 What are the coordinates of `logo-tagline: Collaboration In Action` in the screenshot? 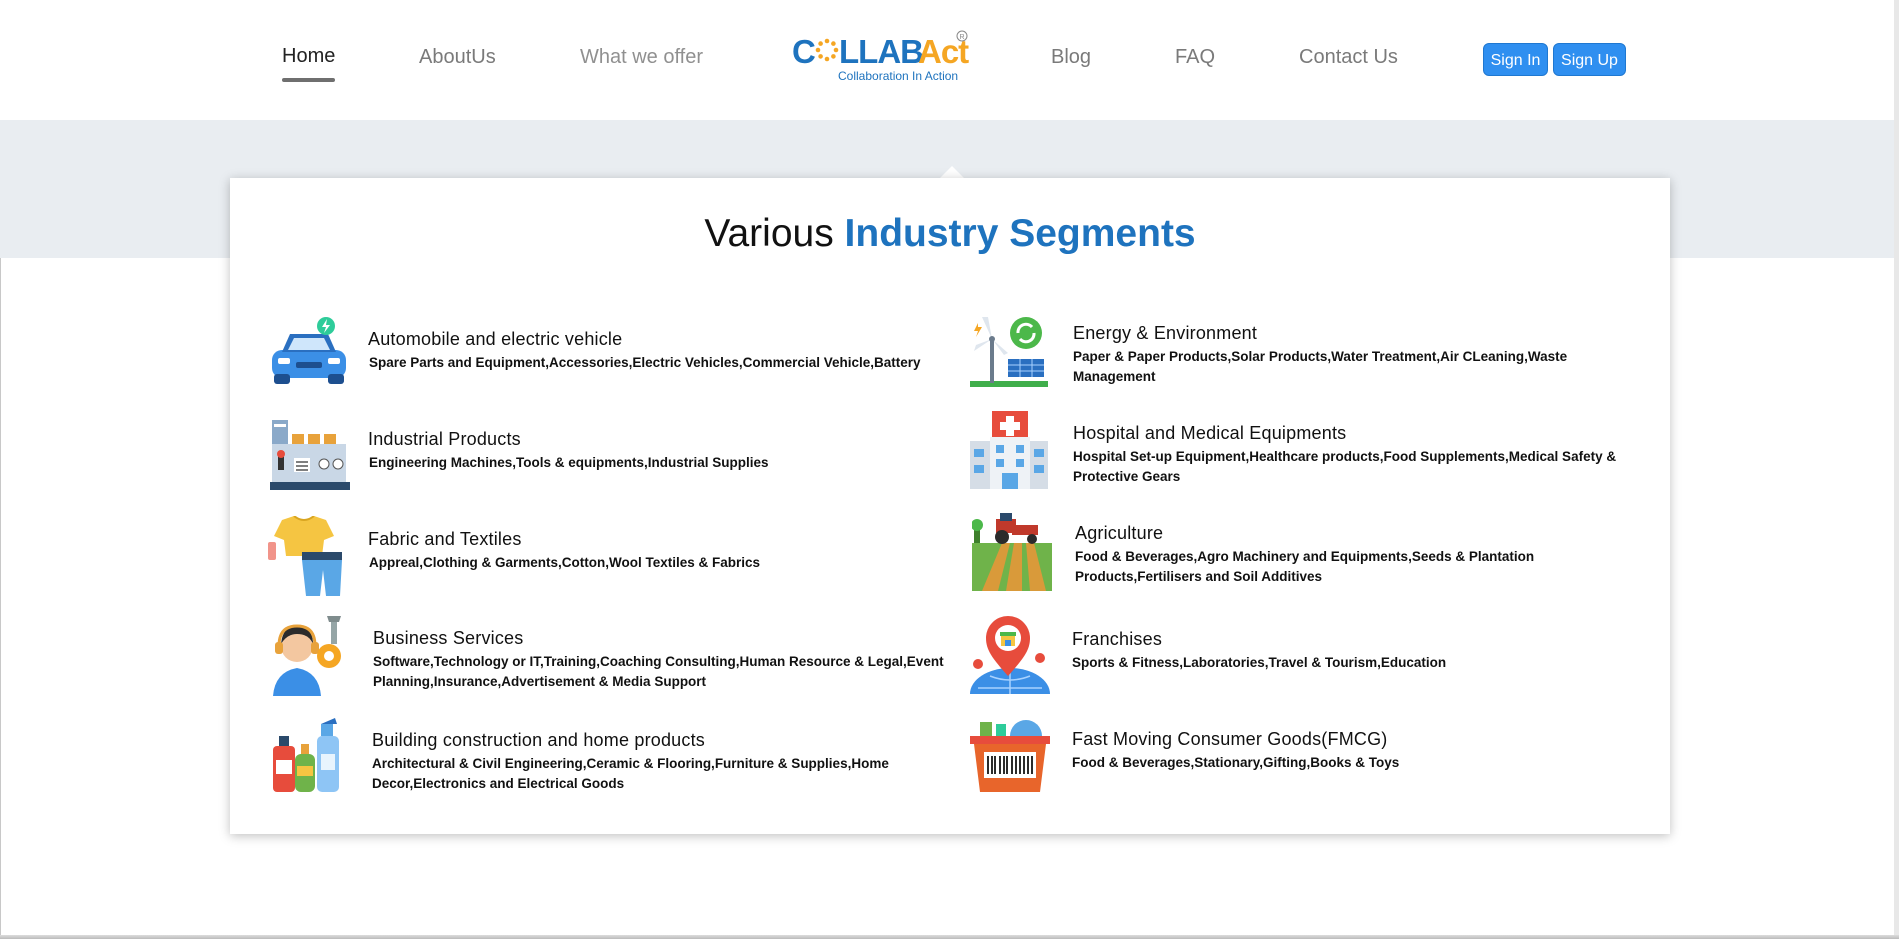 It's located at (898, 76).